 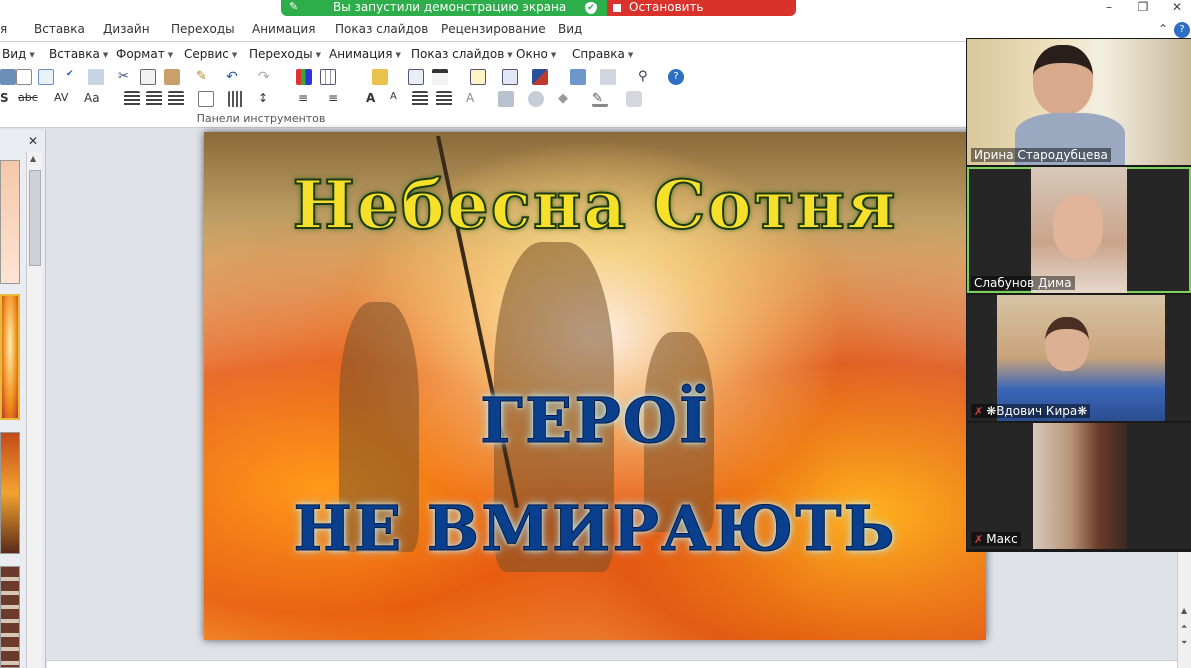 I want to click on text-direction-icon, so click(x=236, y=99).